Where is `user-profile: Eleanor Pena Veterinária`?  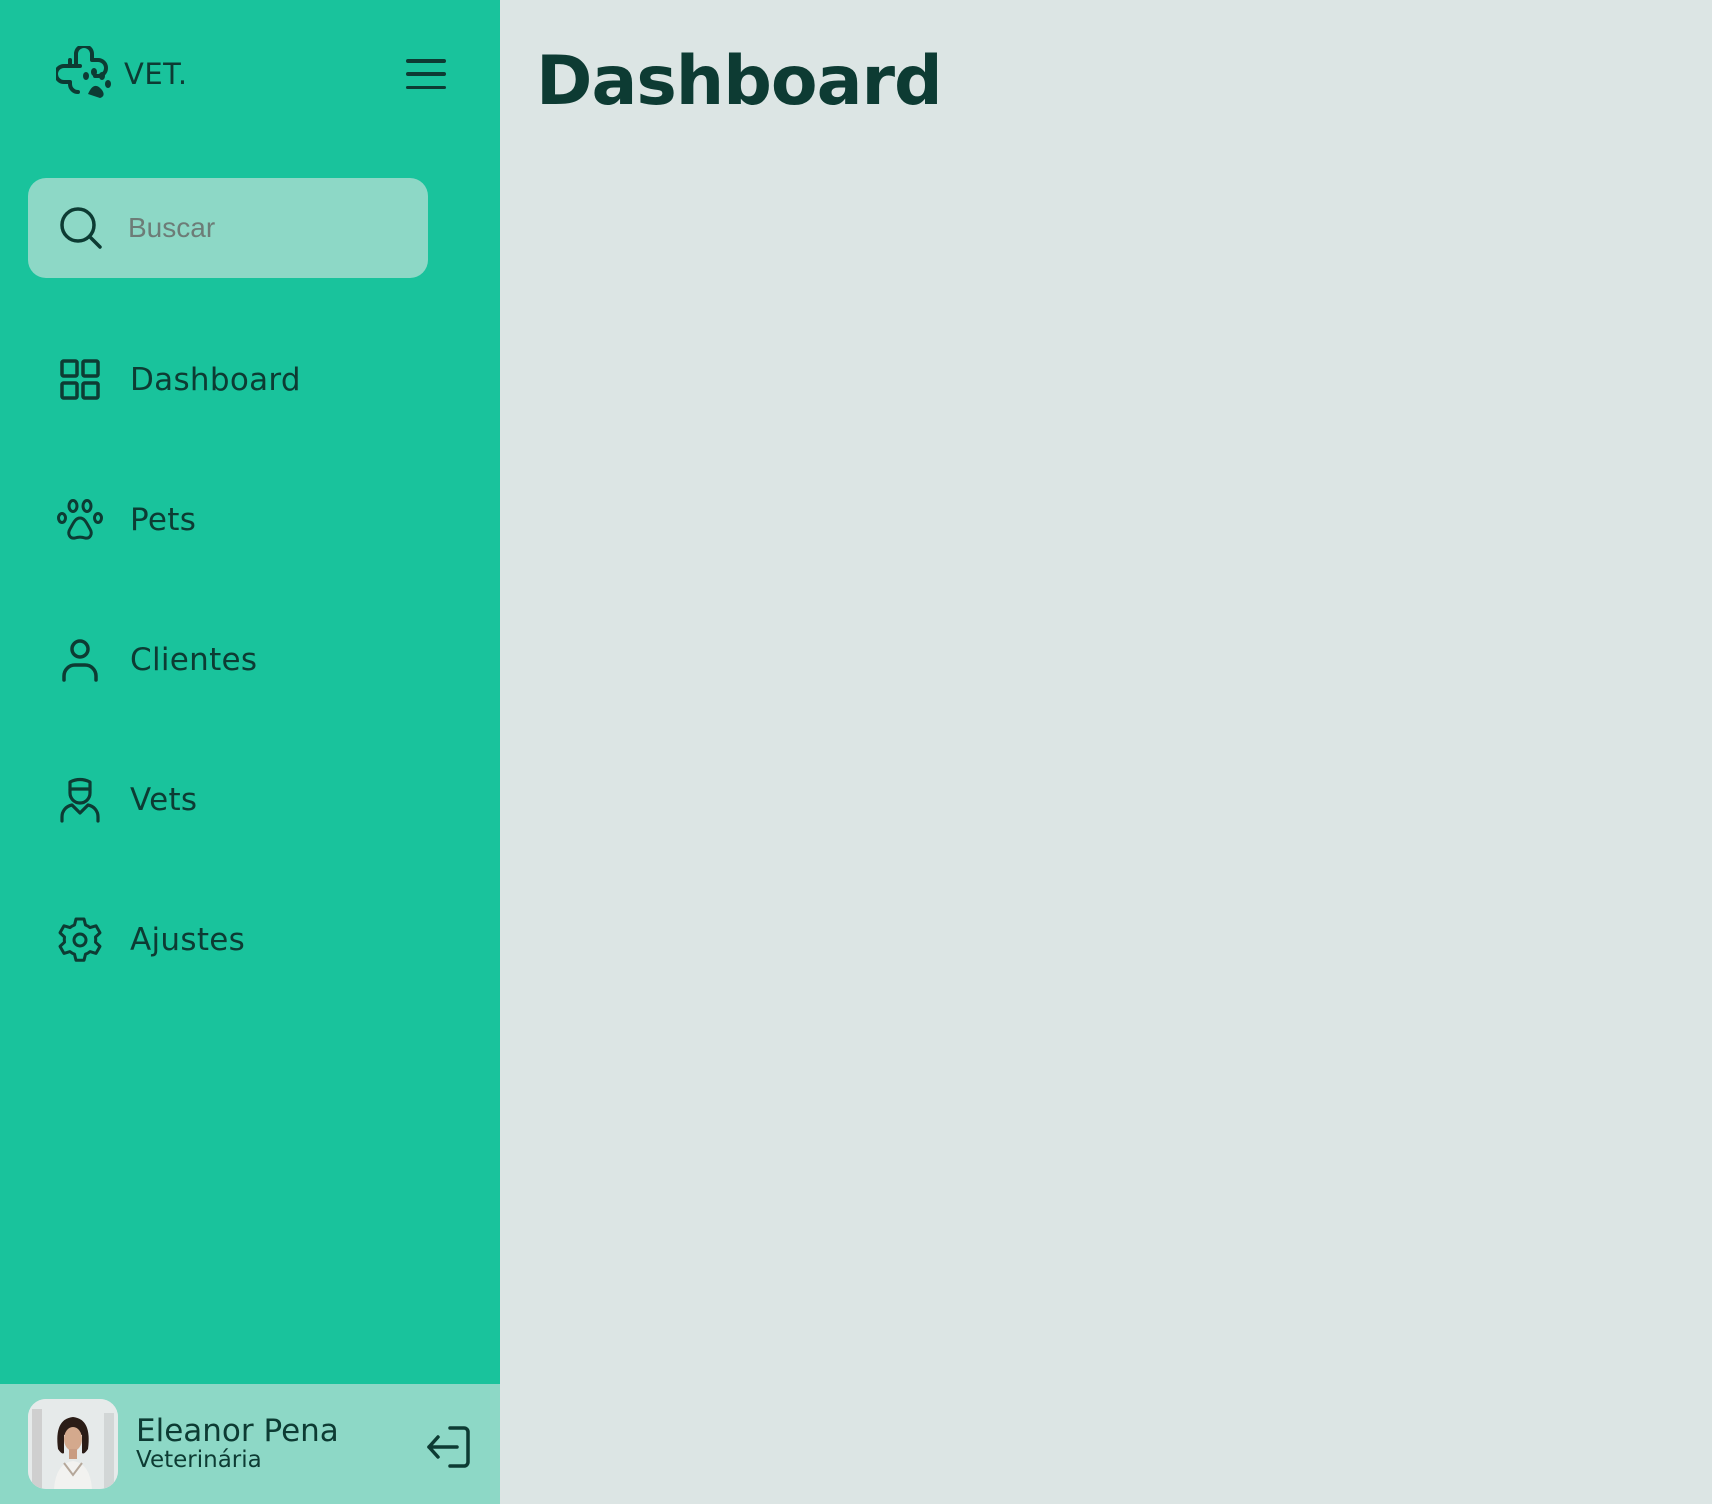
user-profile: Eleanor Pena Veterinária is located at coordinates (250, 1444).